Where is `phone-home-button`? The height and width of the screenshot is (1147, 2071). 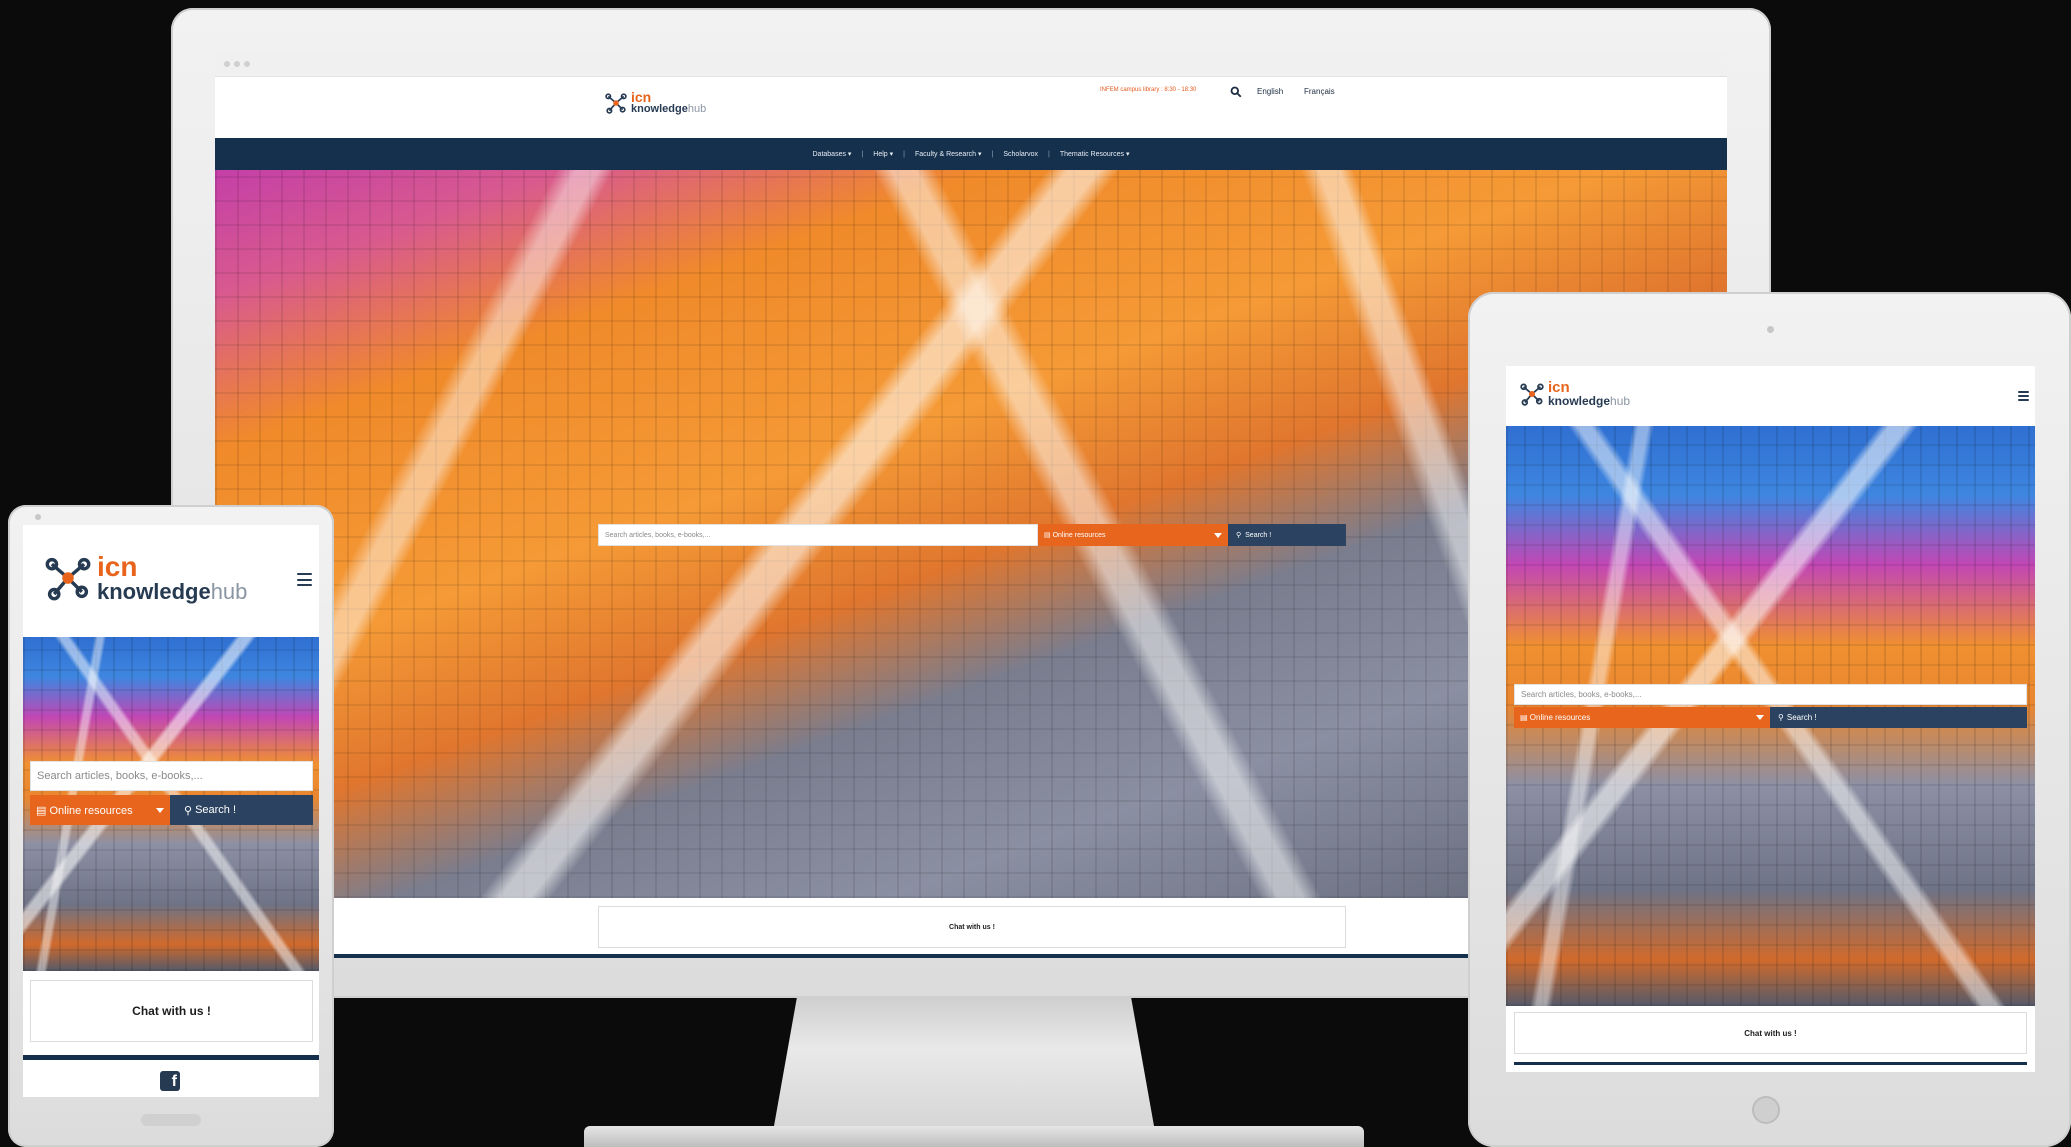 phone-home-button is located at coordinates (171, 1120).